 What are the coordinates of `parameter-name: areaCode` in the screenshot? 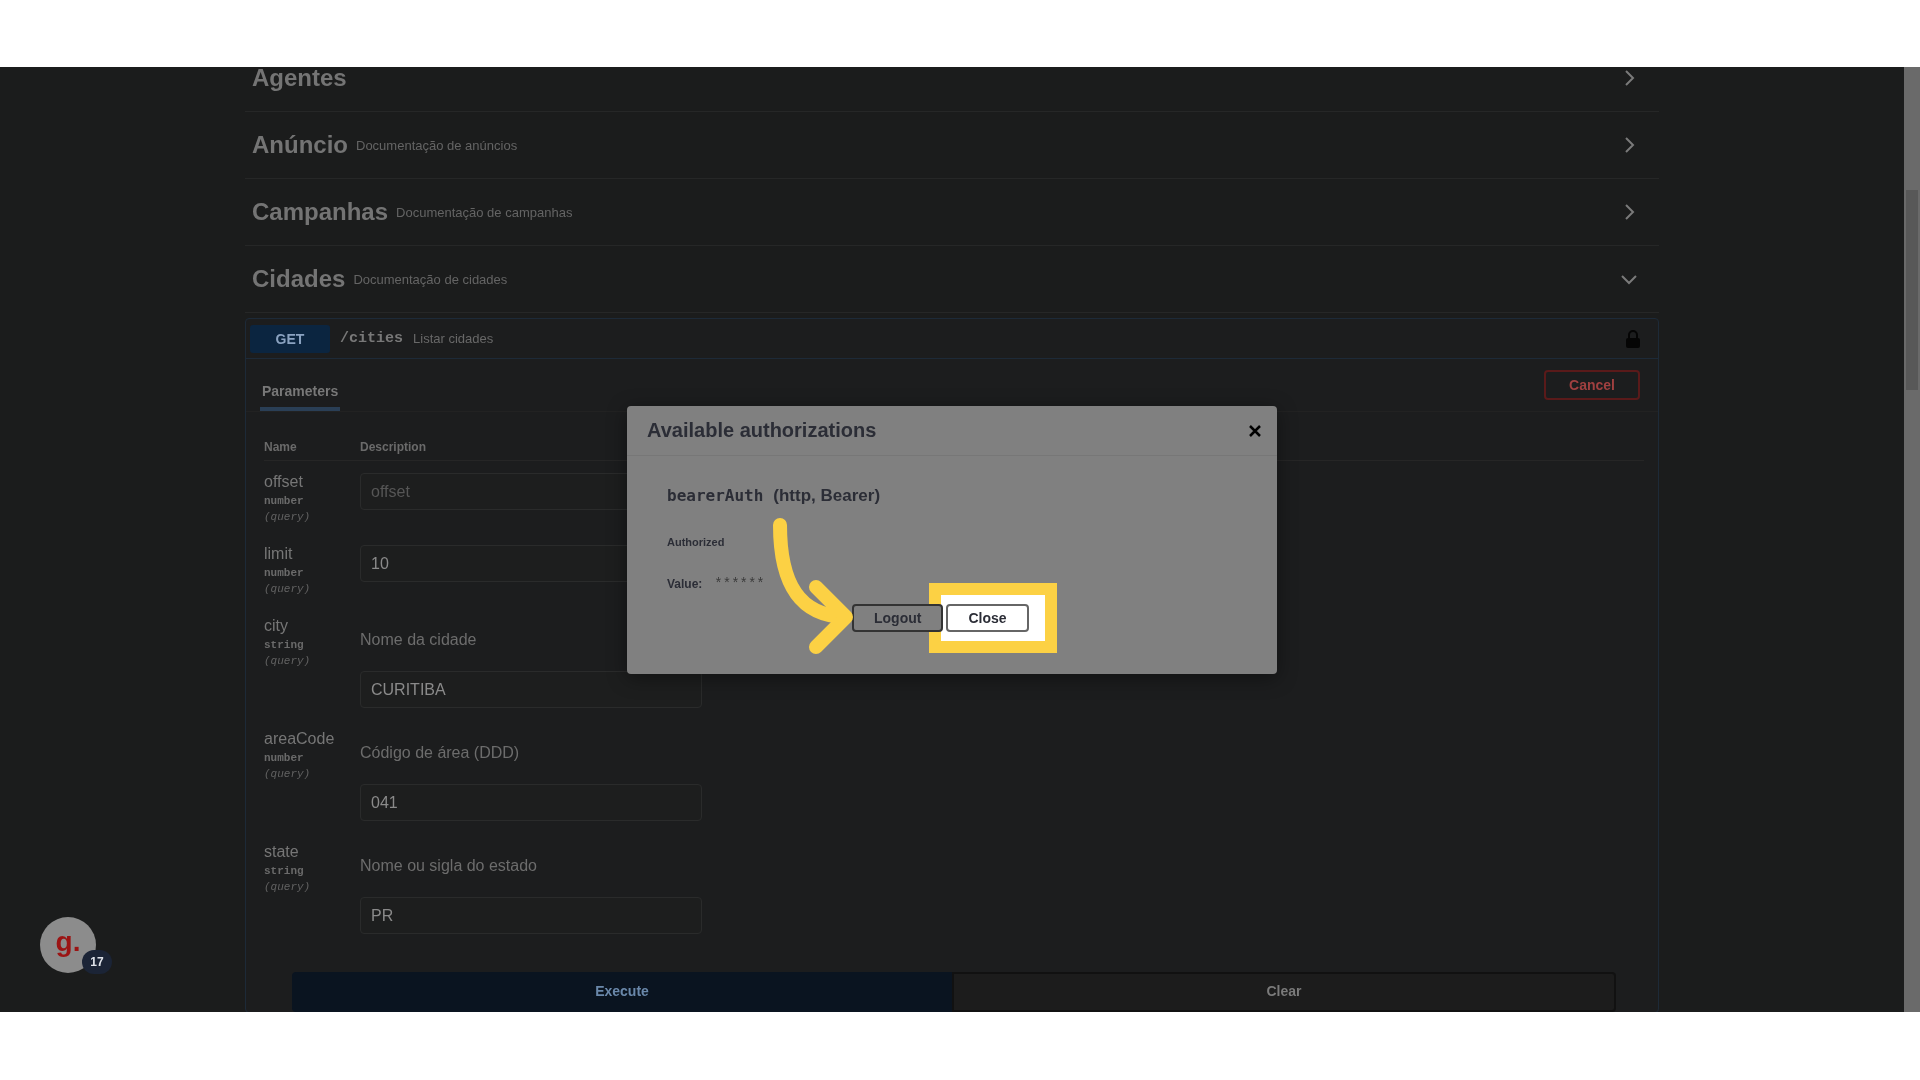 It's located at (300, 739).